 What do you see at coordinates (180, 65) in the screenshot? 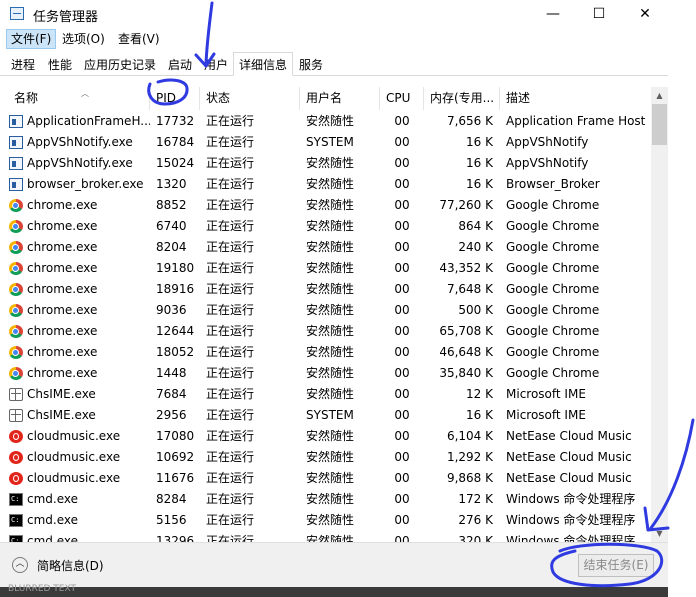
I see `tab-startup: 启动` at bounding box center [180, 65].